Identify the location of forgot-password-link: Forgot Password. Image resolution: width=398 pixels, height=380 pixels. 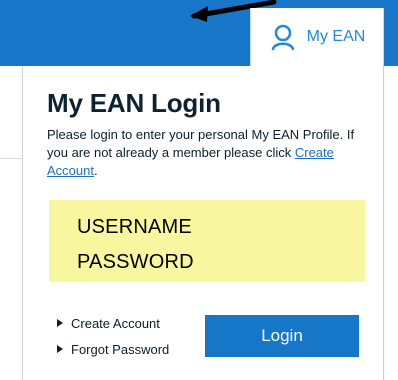
(132, 349).